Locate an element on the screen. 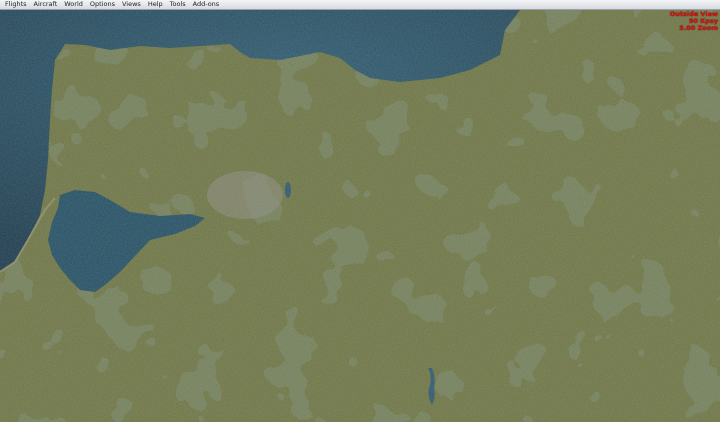  menu-add-ons: Add-ons is located at coordinates (208, 4).